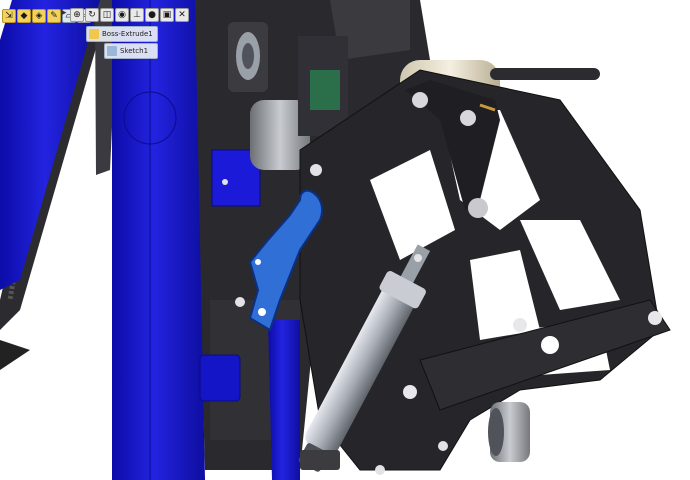  I want to click on sketch-icon, so click(112, 51).